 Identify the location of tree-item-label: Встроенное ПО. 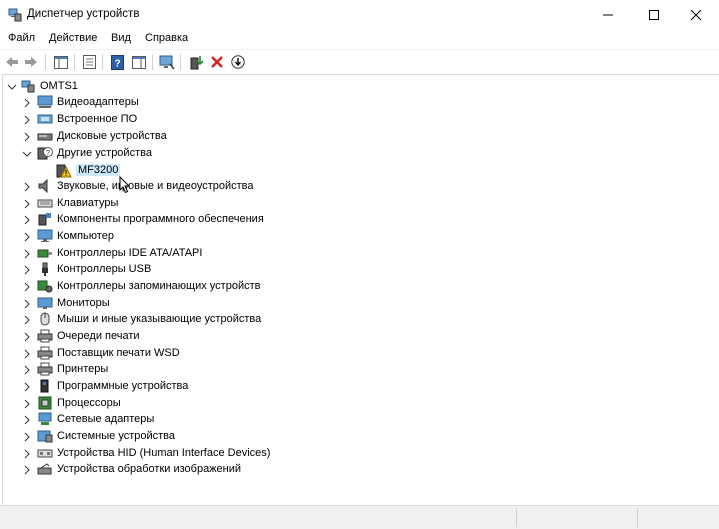
(97, 119).